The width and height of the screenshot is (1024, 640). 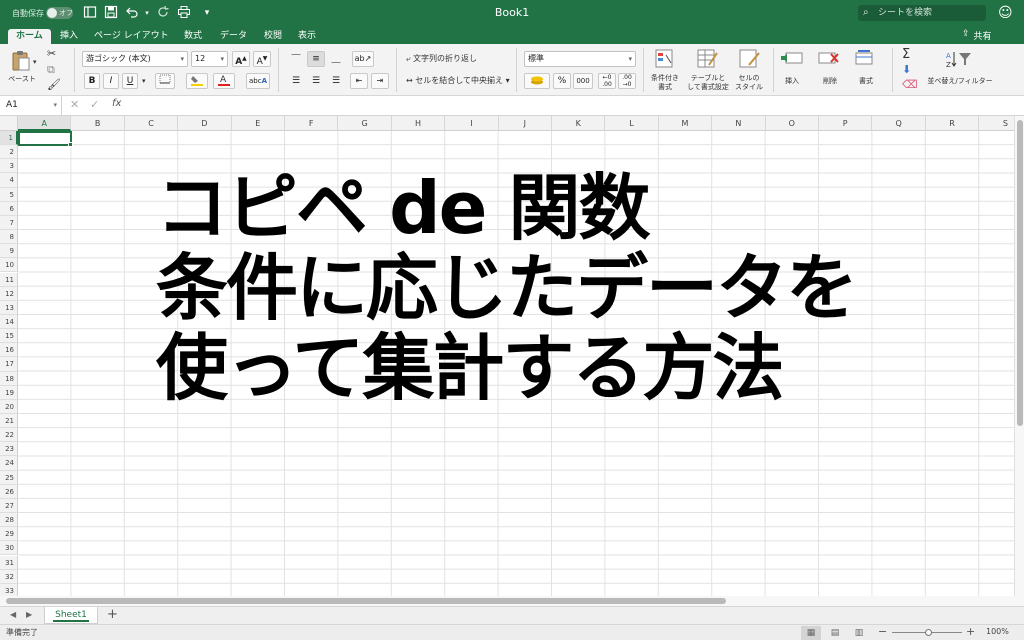 What do you see at coordinates (111, 13) in the screenshot?
I see `save-icon` at bounding box center [111, 13].